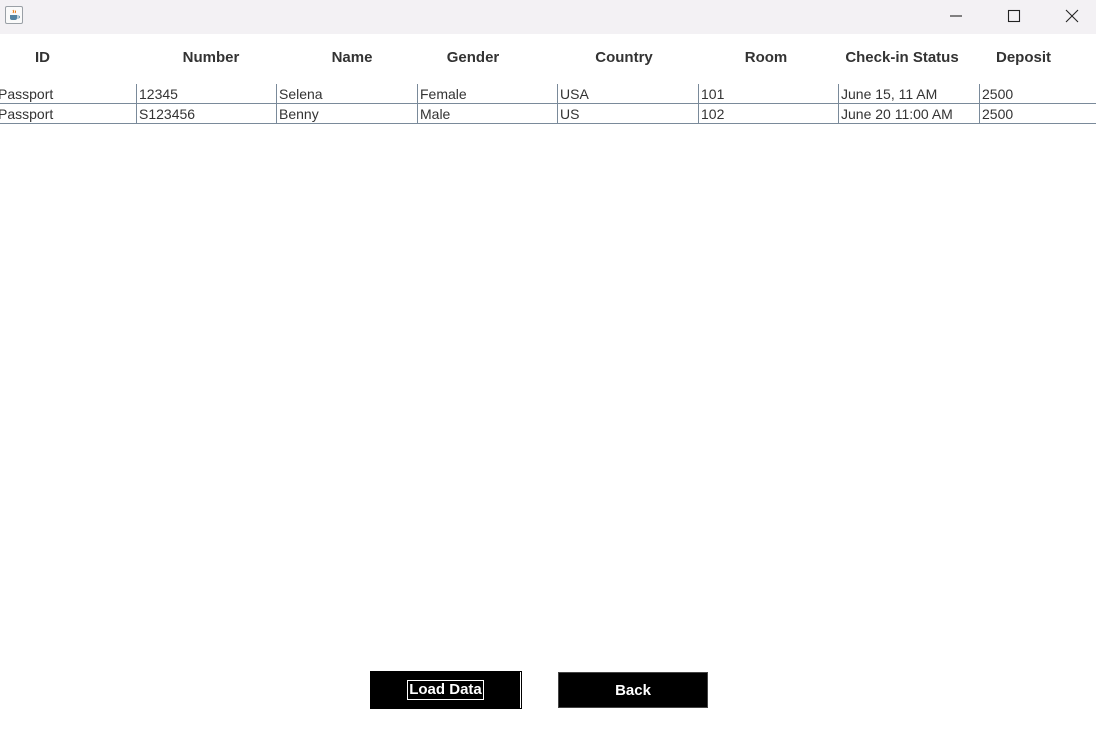 The height and width of the screenshot is (732, 1096). Describe the element at coordinates (206, 113) in the screenshot. I see `table-cell: S123456` at that location.